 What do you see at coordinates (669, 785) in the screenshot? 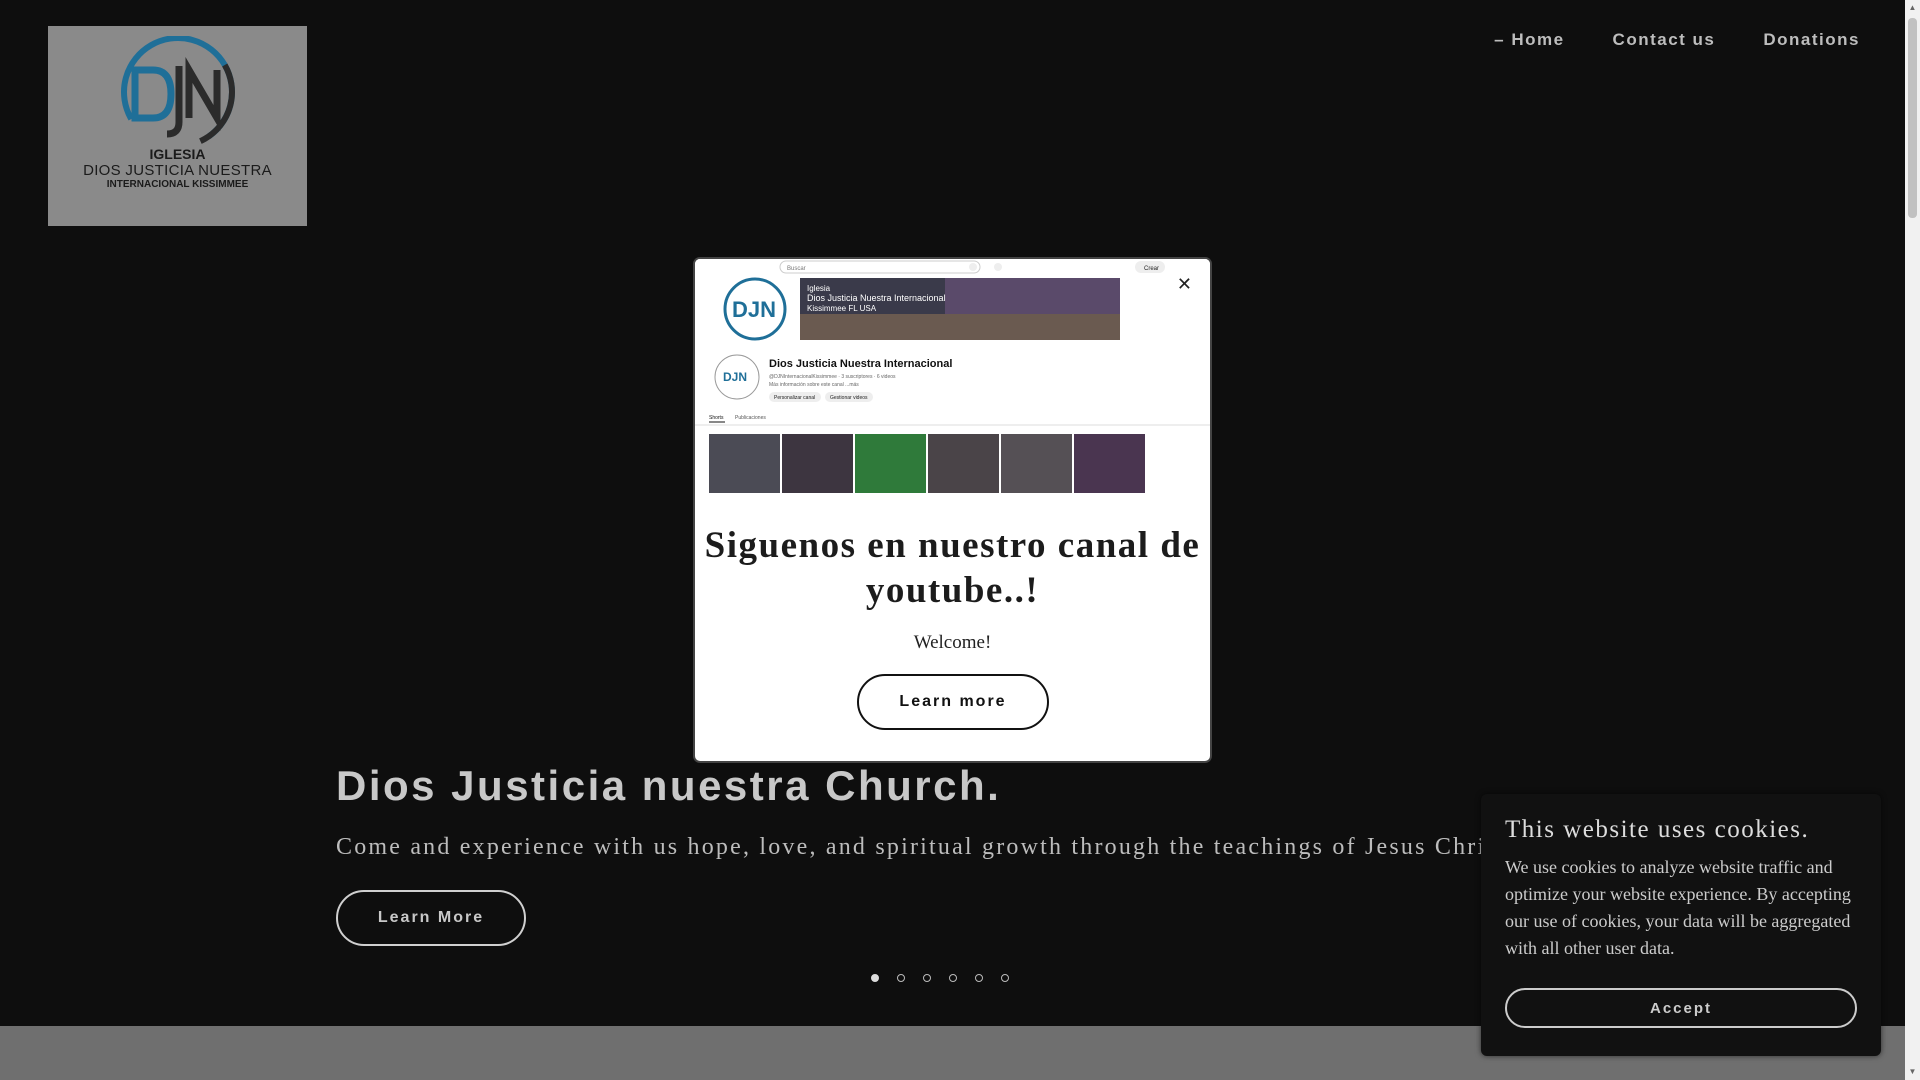
I see `hero-title: Dios Justicia nuestra Church.` at bounding box center [669, 785].